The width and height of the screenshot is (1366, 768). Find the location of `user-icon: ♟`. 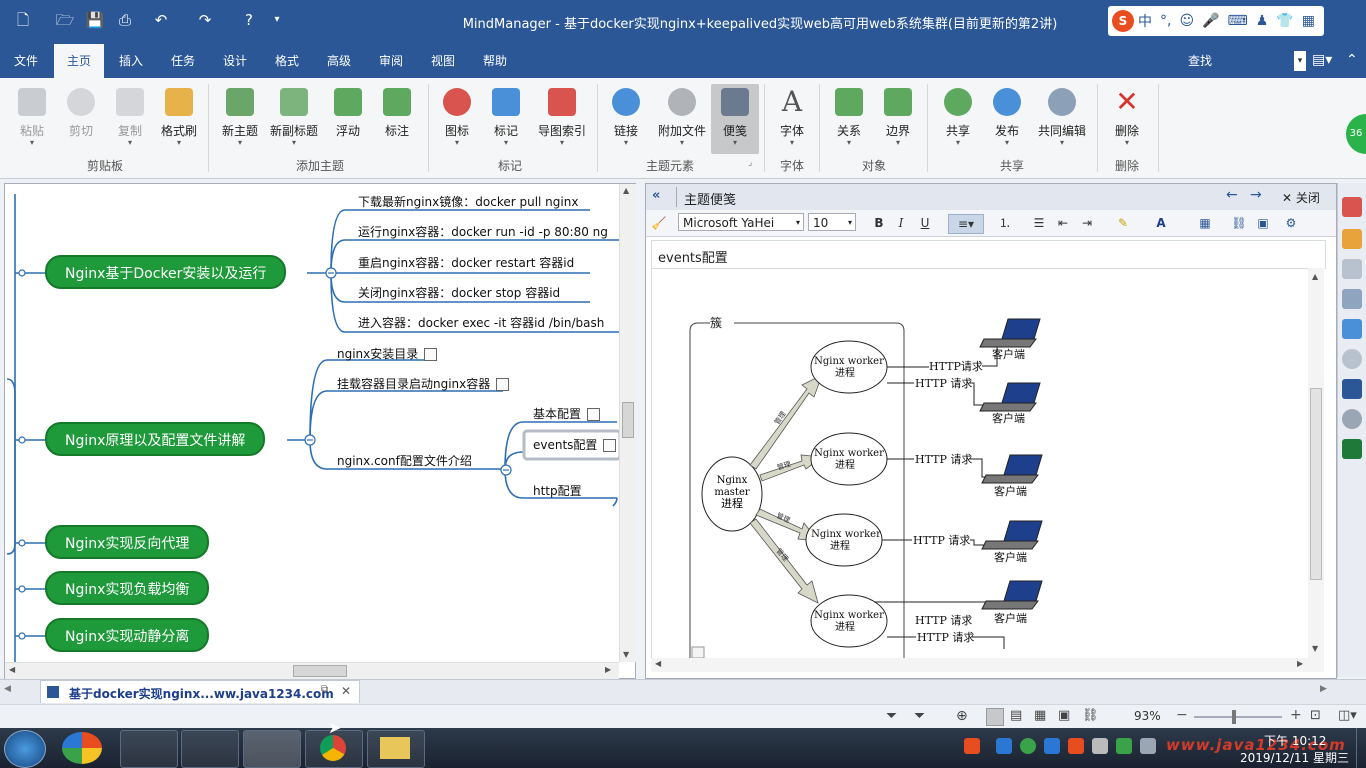

user-icon: ♟ is located at coordinates (1262, 21).